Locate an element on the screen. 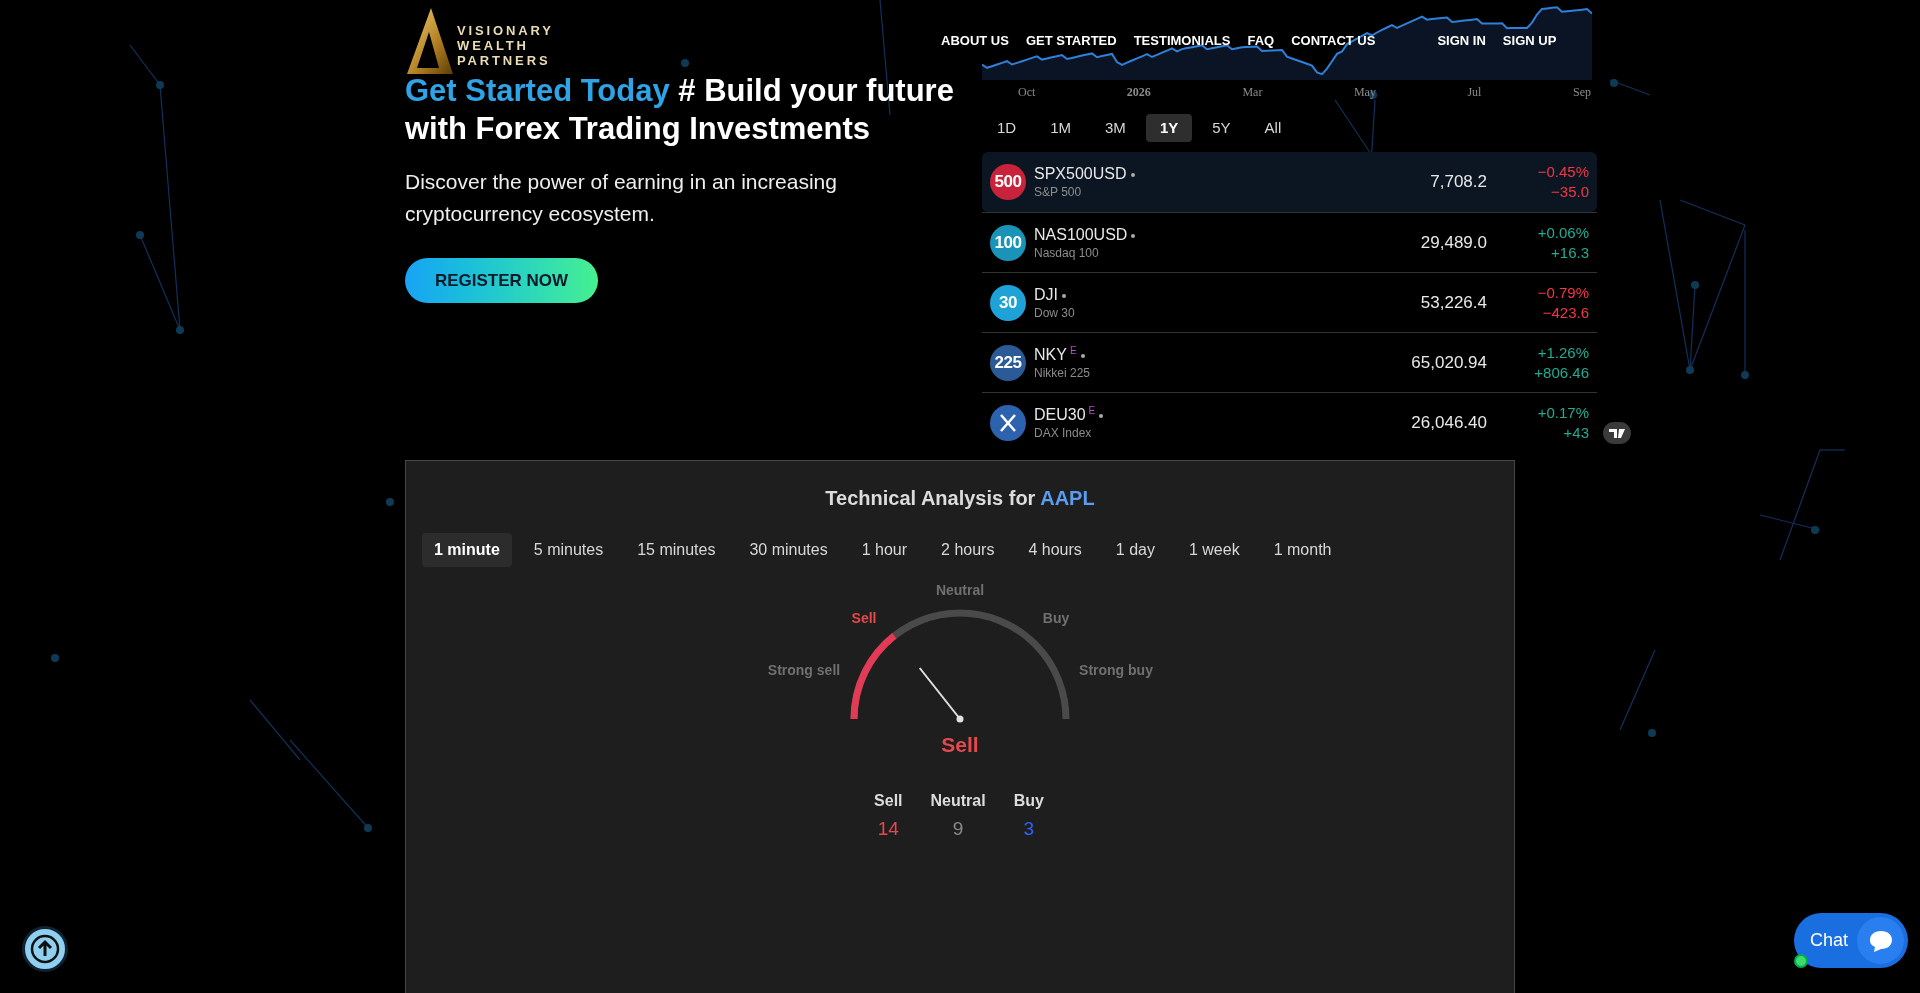 Image resolution: width=1920 pixels, height=993 pixels. value-change: +16.3 is located at coordinates (1570, 252).